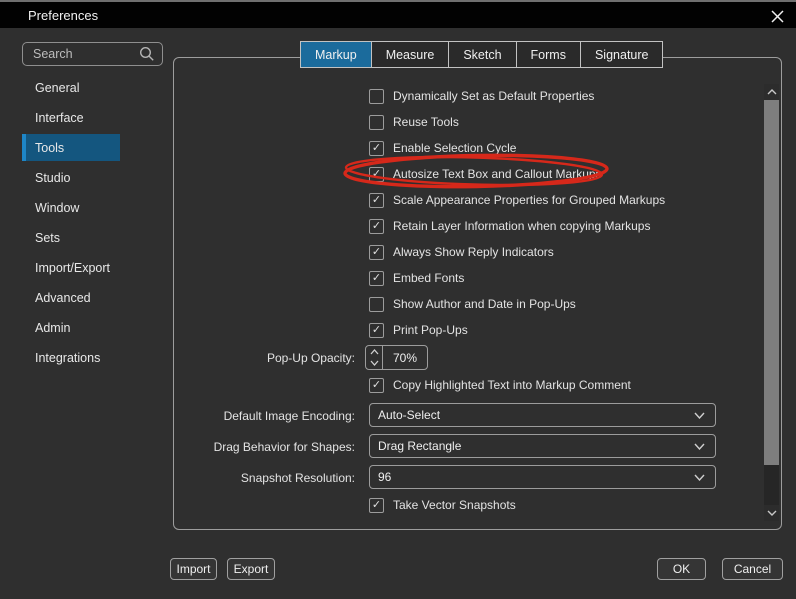 Image resolution: width=796 pixels, height=599 pixels. I want to click on stepper-down-button, so click(374, 364).